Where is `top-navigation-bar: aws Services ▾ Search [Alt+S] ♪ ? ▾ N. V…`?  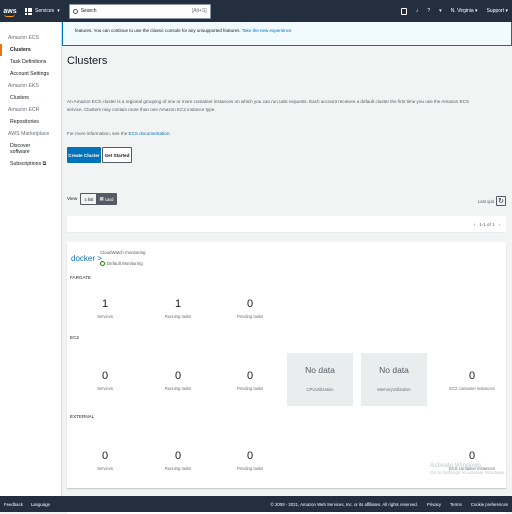 top-navigation-bar: aws Services ▾ Search [Alt+S] ♪ ? ▾ N. V… is located at coordinates (256, 11).